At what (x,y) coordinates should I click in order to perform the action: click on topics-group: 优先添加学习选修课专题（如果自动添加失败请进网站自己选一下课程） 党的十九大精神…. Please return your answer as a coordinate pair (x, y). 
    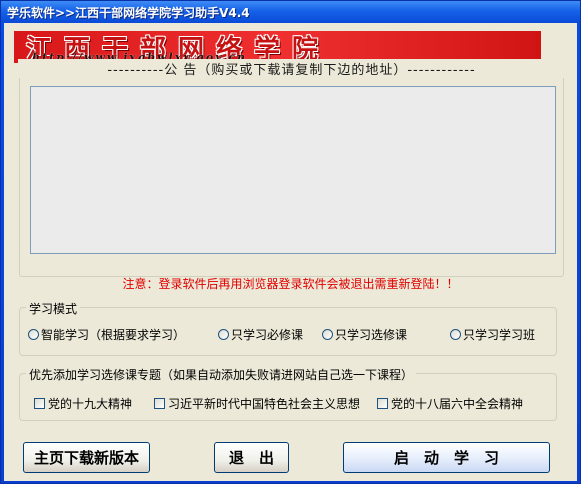
    Looking at the image, I should click on (288, 393).